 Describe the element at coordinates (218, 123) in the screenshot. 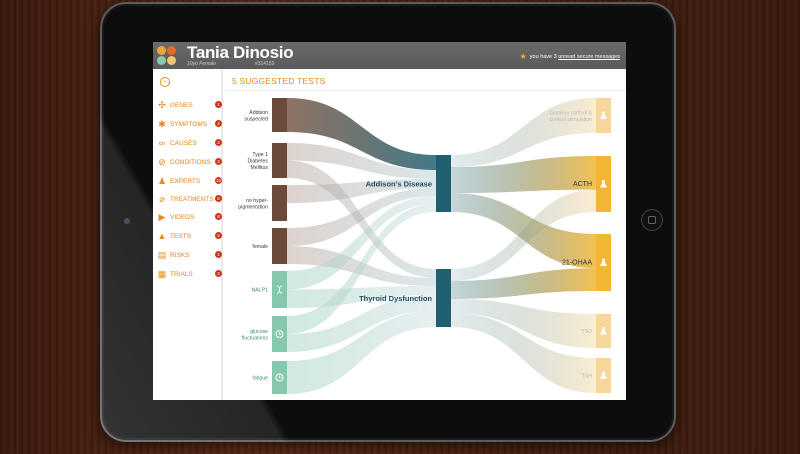

I see `count-badge: 4` at that location.